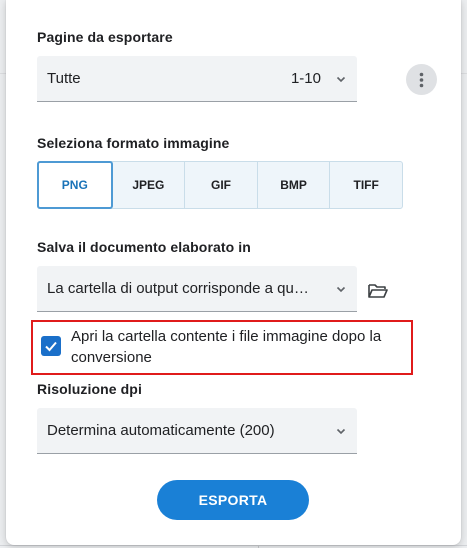  What do you see at coordinates (161, 430) in the screenshot?
I see `resolution-value: Determina automaticamente (200)` at bounding box center [161, 430].